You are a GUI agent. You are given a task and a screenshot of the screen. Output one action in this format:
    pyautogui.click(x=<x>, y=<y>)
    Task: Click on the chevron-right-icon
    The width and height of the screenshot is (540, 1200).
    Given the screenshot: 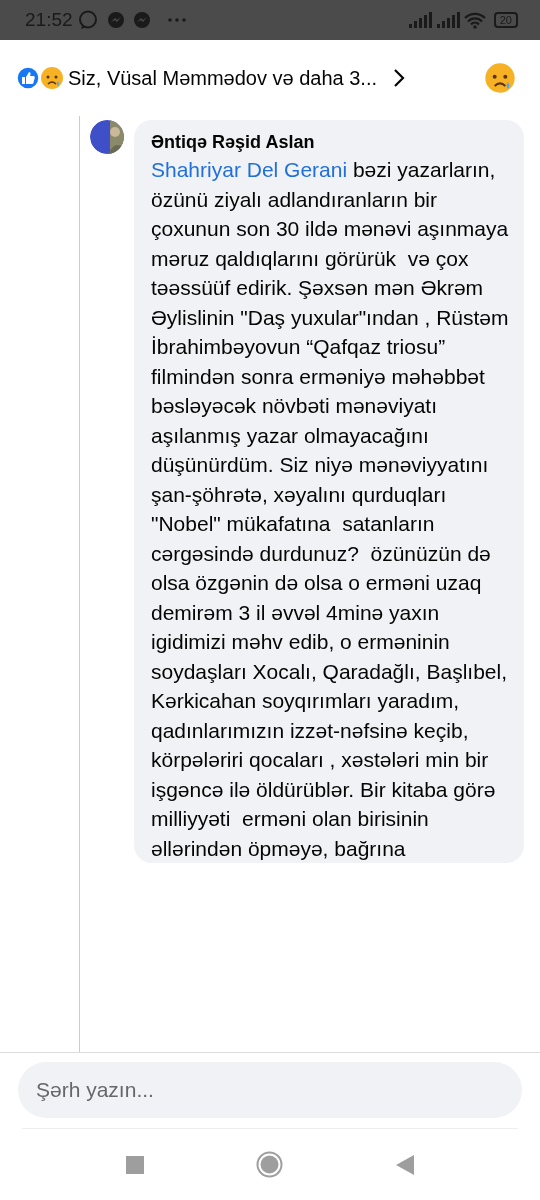 What is the action you would take?
    pyautogui.click(x=399, y=78)
    